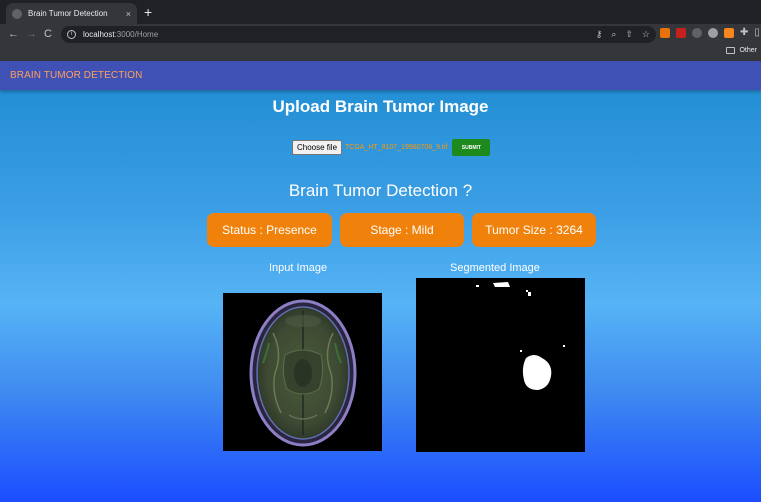 This screenshot has width=761, height=502. I want to click on site-info-icon: i, so click(71, 34).